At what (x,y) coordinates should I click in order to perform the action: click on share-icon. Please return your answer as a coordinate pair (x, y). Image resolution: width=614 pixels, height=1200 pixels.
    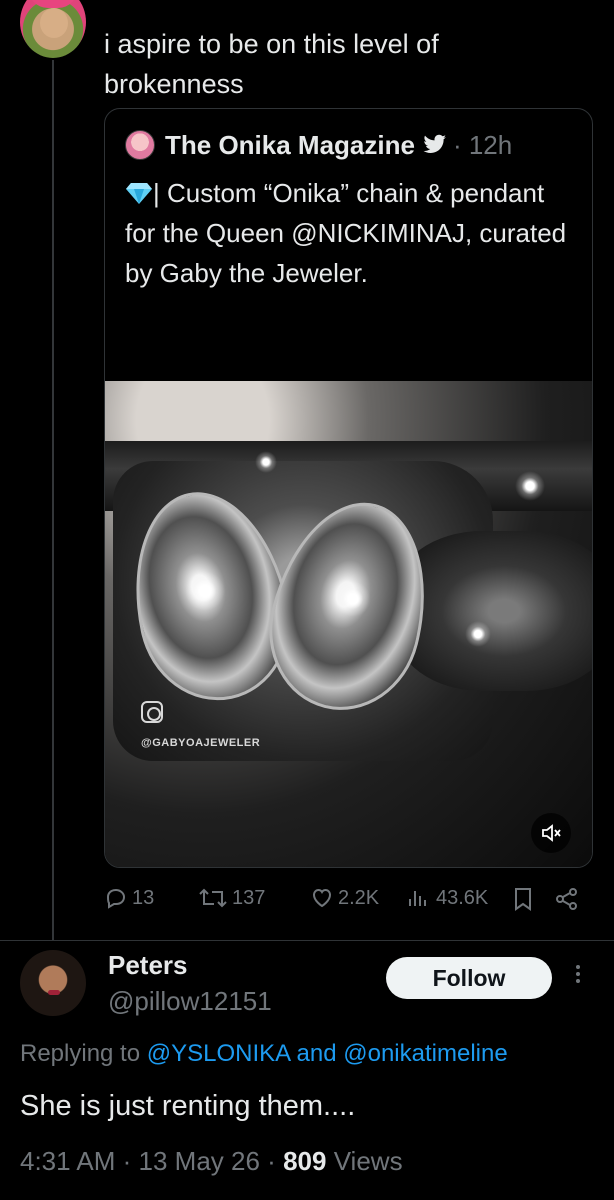
    Looking at the image, I should click on (566, 899).